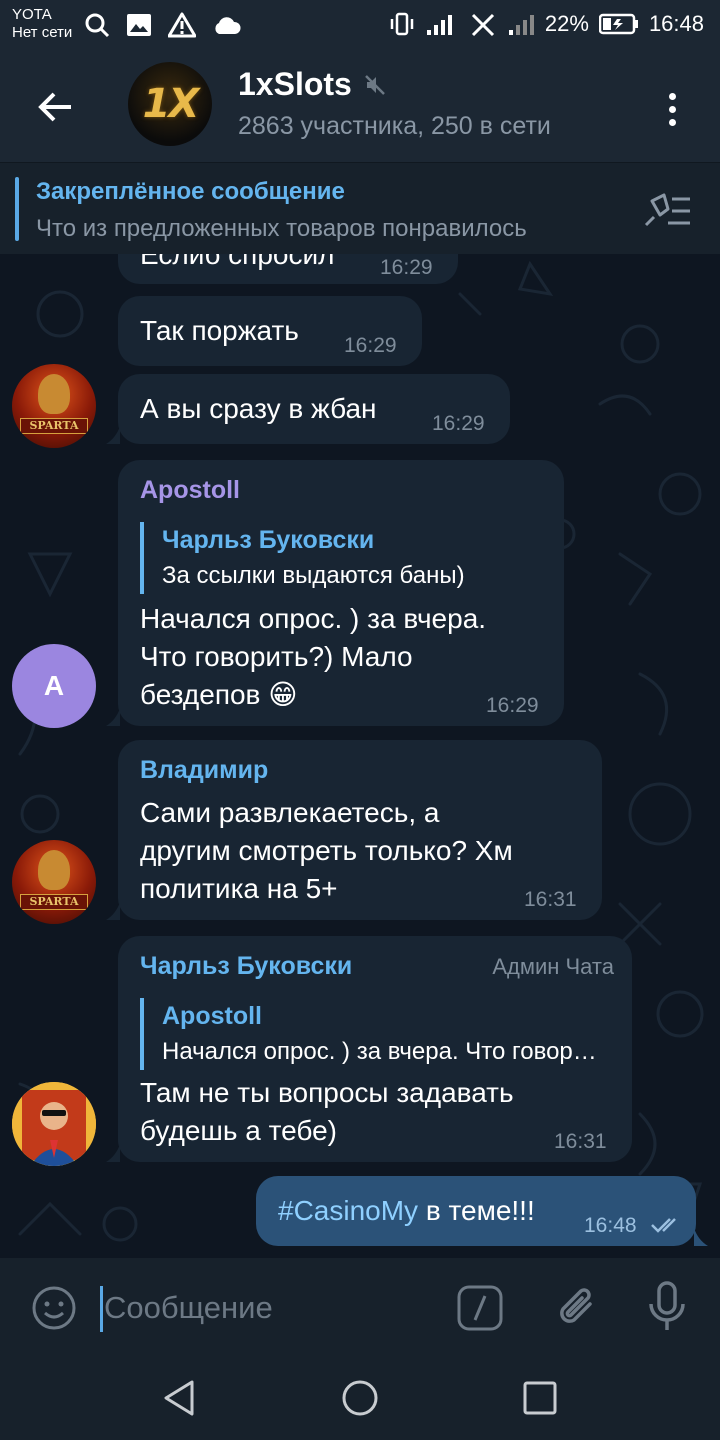 Image resolution: width=720 pixels, height=1440 pixels. I want to click on avatar-initial: A, so click(54, 685).